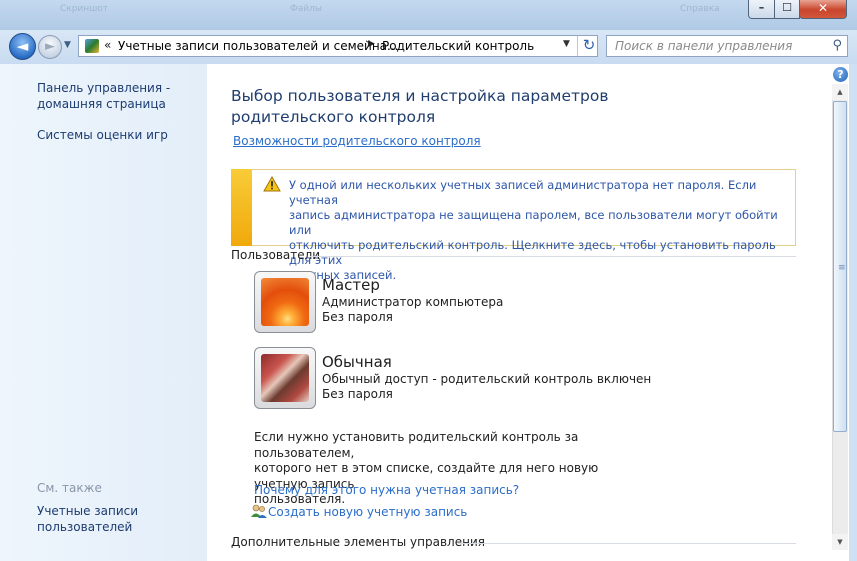  I want to click on minimize-button: –, so click(761, 9).